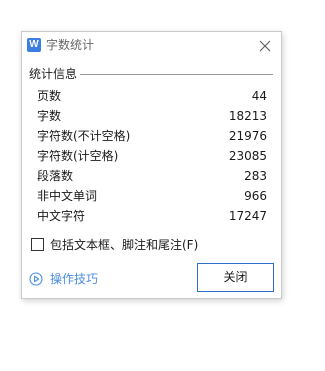  What do you see at coordinates (152, 136) in the screenshot?
I see `stat-row-chars-no-spaces: 字符数(不计空格) 21976` at bounding box center [152, 136].